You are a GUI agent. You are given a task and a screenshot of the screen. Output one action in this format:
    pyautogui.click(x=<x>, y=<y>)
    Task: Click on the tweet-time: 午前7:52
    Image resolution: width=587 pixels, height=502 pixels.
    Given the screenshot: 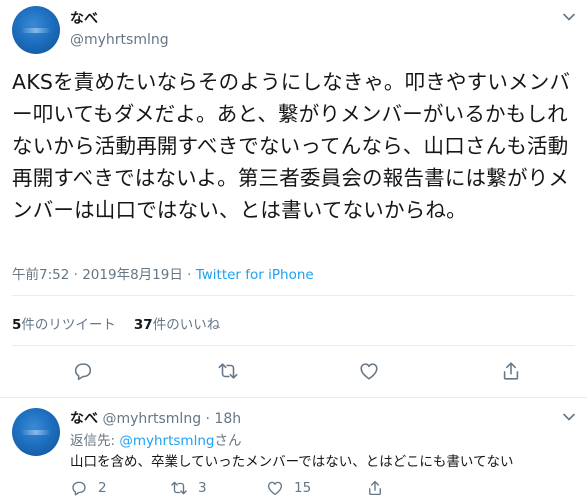 What is the action you would take?
    pyautogui.click(x=40, y=275)
    